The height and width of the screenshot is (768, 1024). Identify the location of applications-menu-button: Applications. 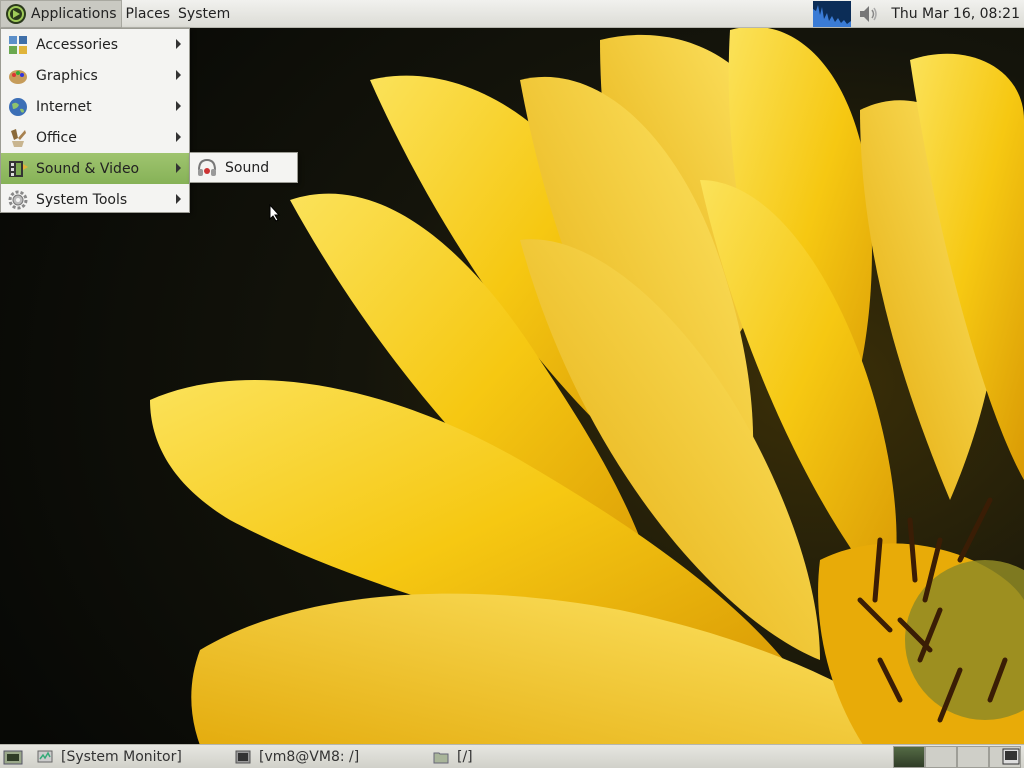
(61, 14).